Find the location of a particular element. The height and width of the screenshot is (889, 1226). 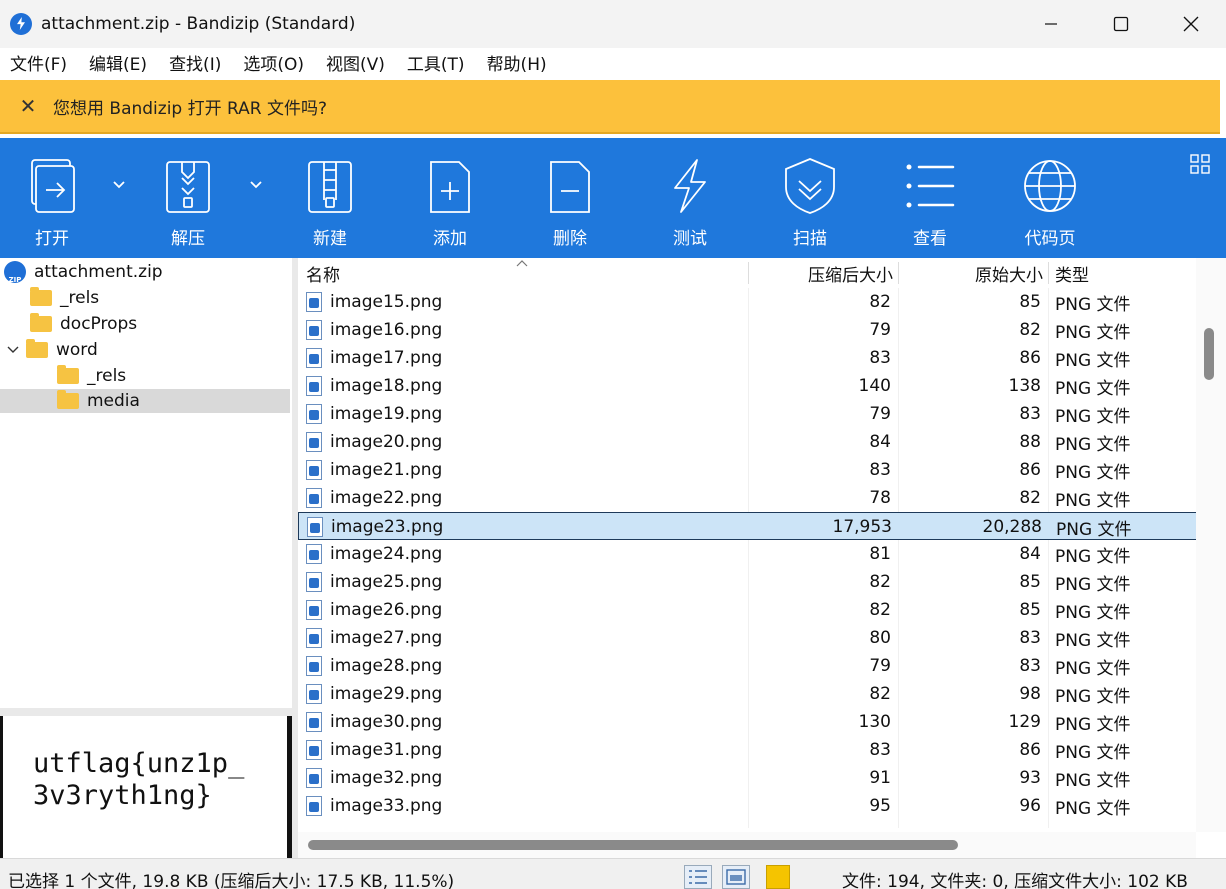

table-row: image25.png 82 85 PNG 文件 is located at coordinates (748, 582).